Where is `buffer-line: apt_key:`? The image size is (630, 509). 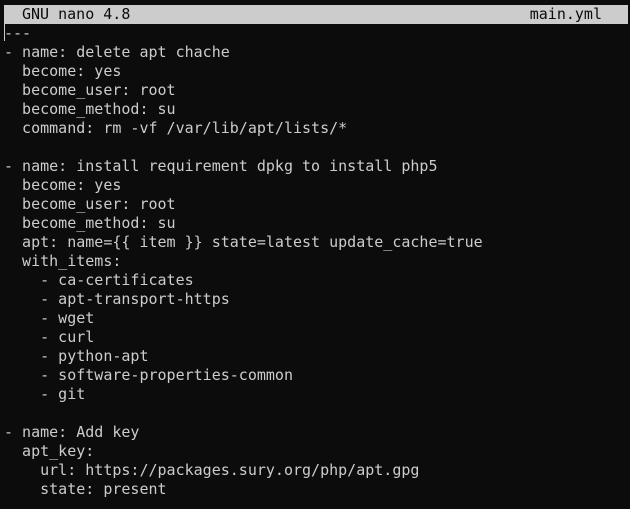
buffer-line: apt_key: is located at coordinates (317, 451).